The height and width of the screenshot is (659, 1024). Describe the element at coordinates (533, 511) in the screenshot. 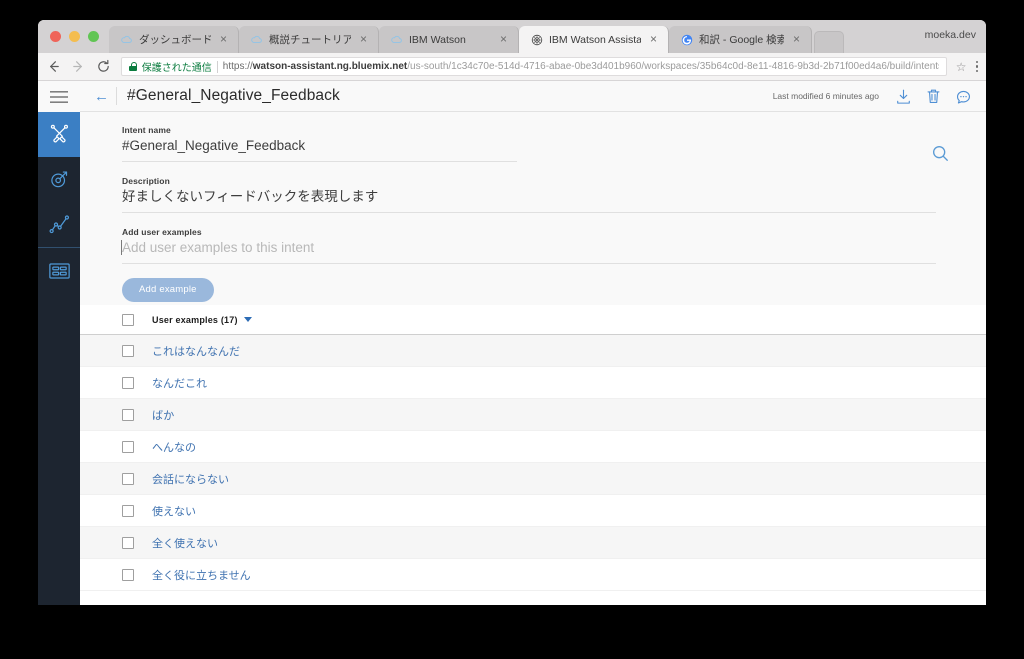

I see `list-item: 使えない` at that location.